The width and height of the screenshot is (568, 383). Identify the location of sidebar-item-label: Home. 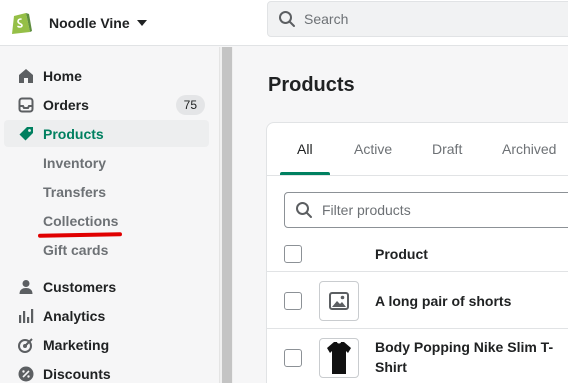
(62, 75).